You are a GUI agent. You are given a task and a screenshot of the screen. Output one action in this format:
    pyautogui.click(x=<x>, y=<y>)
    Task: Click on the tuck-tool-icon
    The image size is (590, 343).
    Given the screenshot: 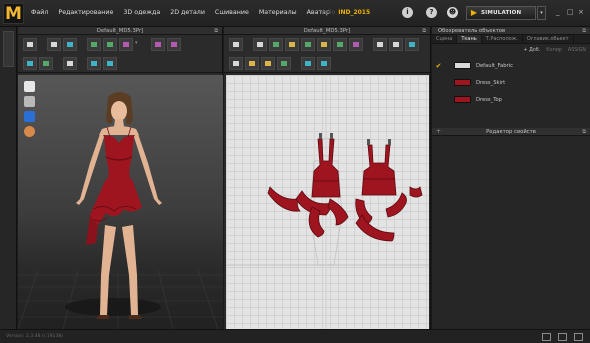 What is the action you would take?
    pyautogui.click(x=110, y=44)
    